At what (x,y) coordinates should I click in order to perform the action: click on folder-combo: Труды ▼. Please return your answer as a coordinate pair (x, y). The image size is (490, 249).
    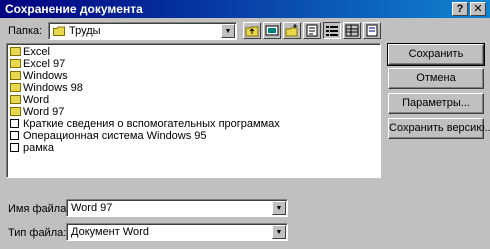
    Looking at the image, I should click on (142, 31).